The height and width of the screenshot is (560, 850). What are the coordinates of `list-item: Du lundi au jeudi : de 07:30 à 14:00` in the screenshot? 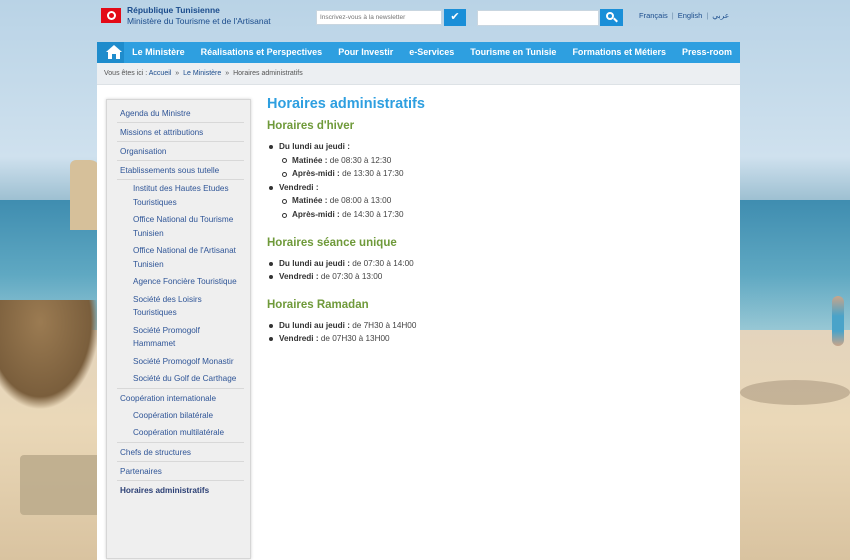 It's located at (497, 264).